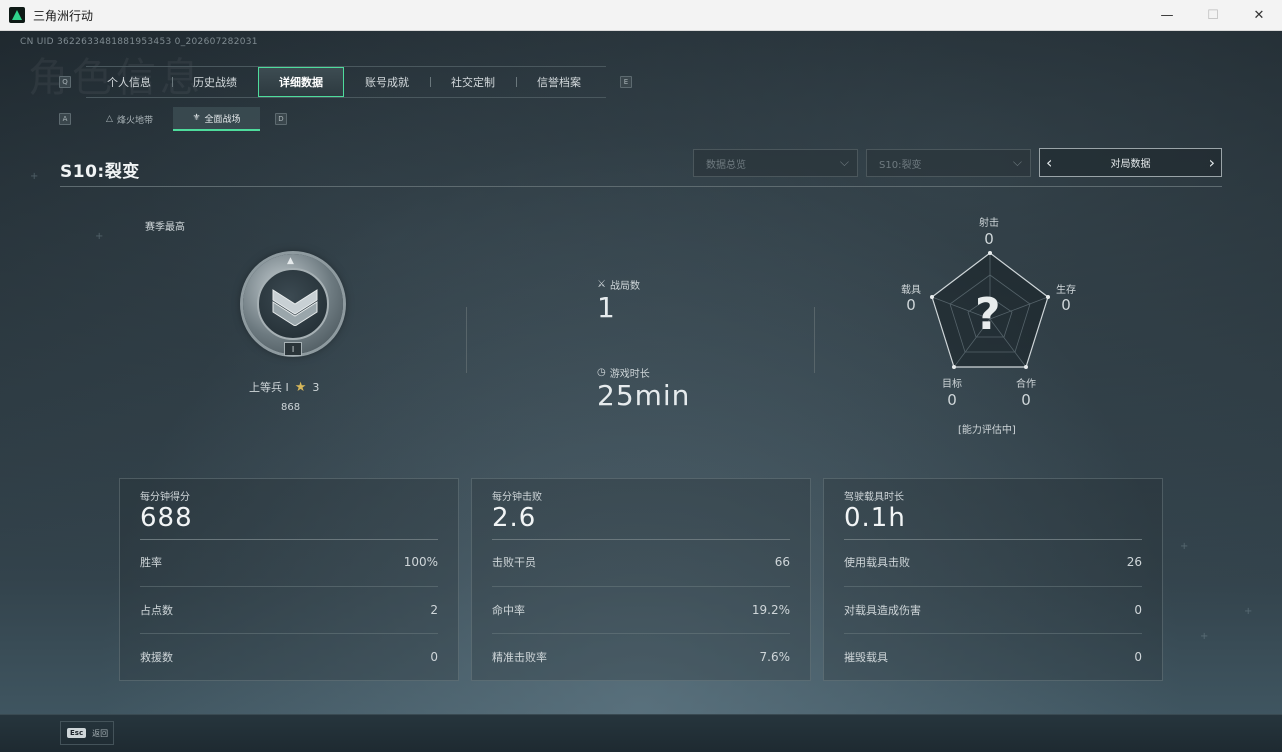 The height and width of the screenshot is (752, 1282). I want to click on stat-row: 使用载具击败 26, so click(993, 562).